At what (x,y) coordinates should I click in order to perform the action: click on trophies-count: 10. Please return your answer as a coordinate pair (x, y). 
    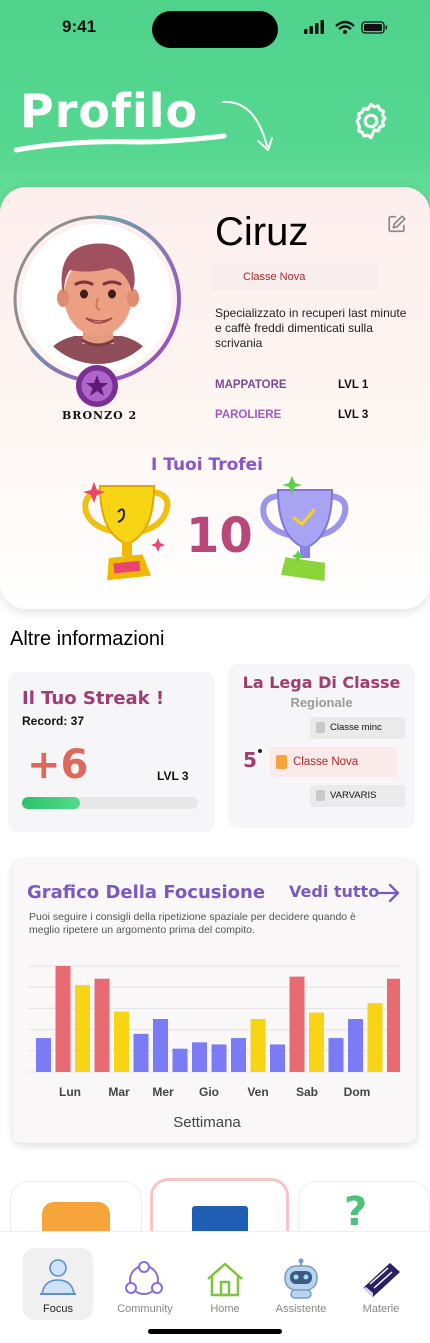
    Looking at the image, I should click on (219, 536).